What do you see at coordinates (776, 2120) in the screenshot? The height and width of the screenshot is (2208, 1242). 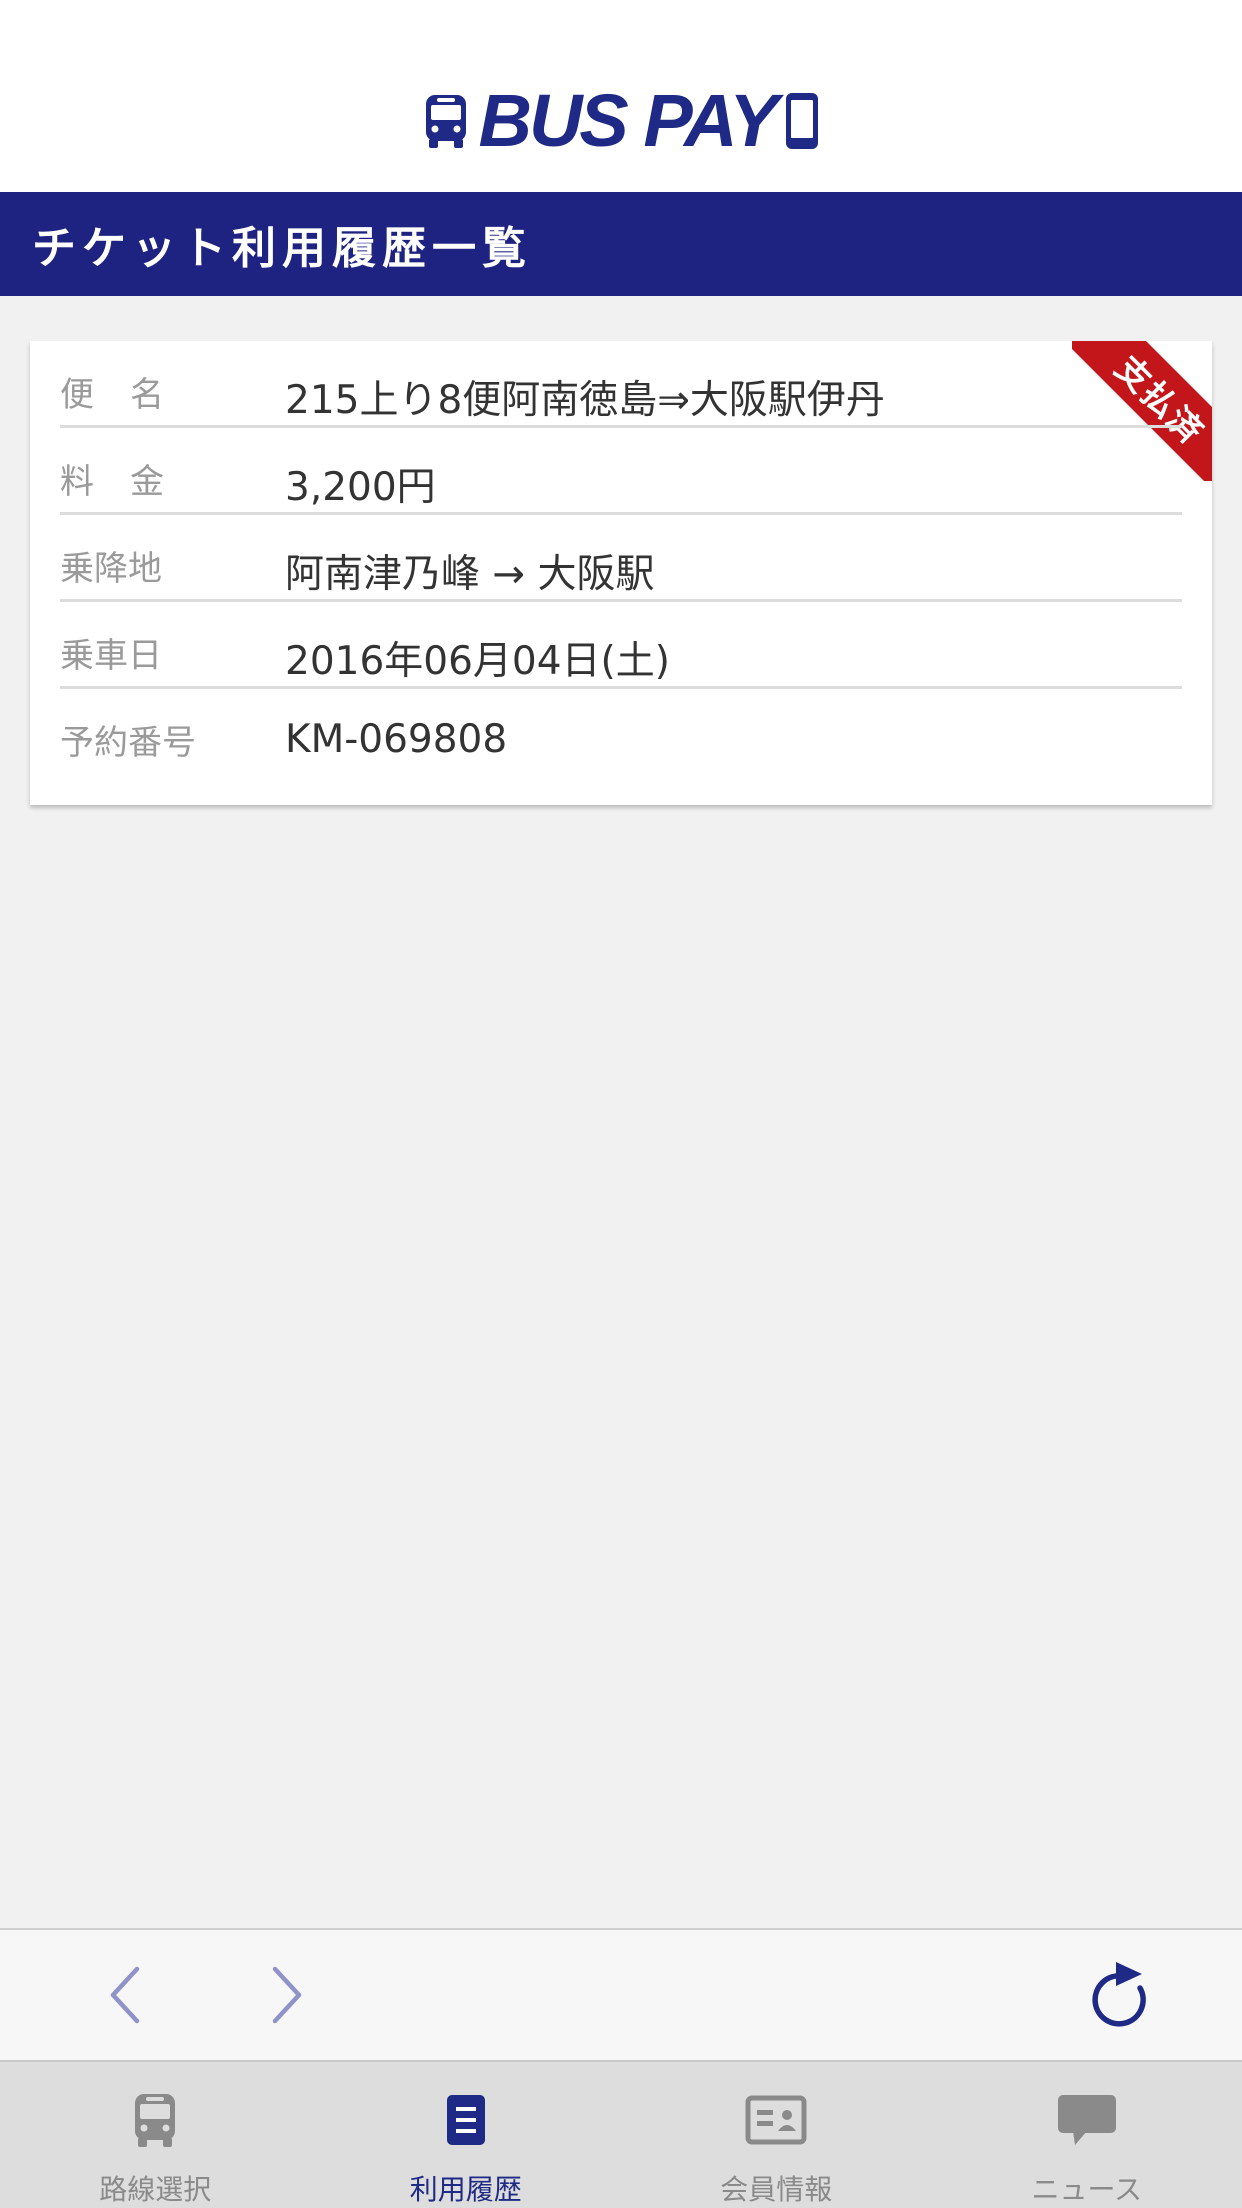 I see `member-card-icon` at bounding box center [776, 2120].